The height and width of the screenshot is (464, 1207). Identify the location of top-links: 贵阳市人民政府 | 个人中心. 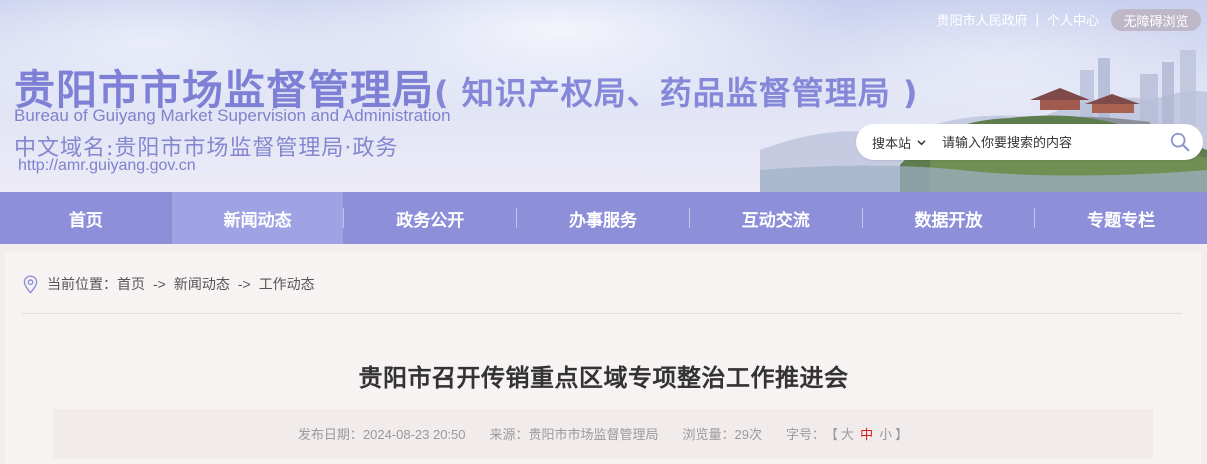
(1018, 19).